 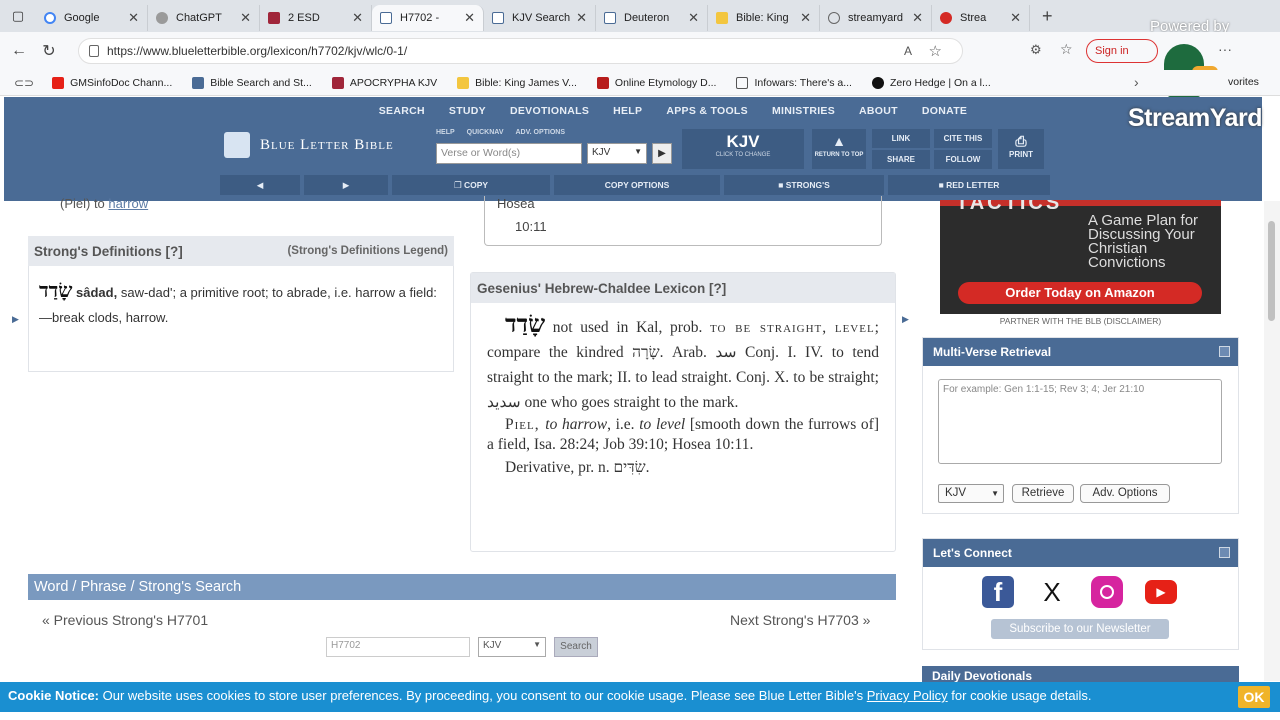 I want to click on checkbox-icon: ■, so click(x=782, y=185).